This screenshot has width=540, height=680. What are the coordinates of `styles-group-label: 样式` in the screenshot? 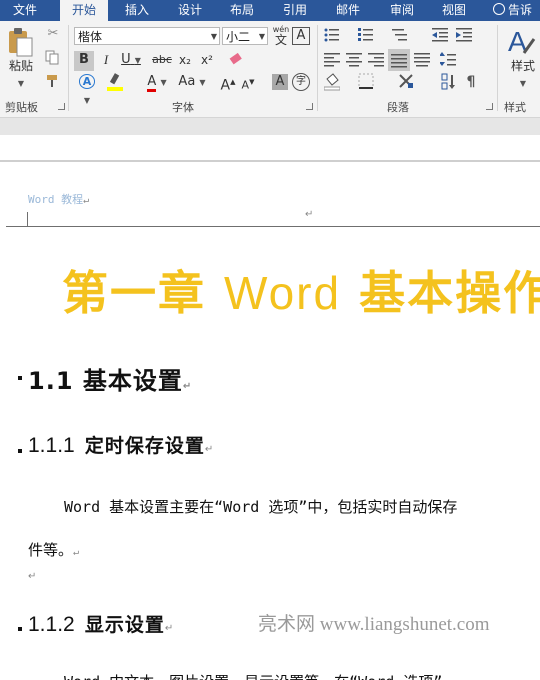 It's located at (515, 107).